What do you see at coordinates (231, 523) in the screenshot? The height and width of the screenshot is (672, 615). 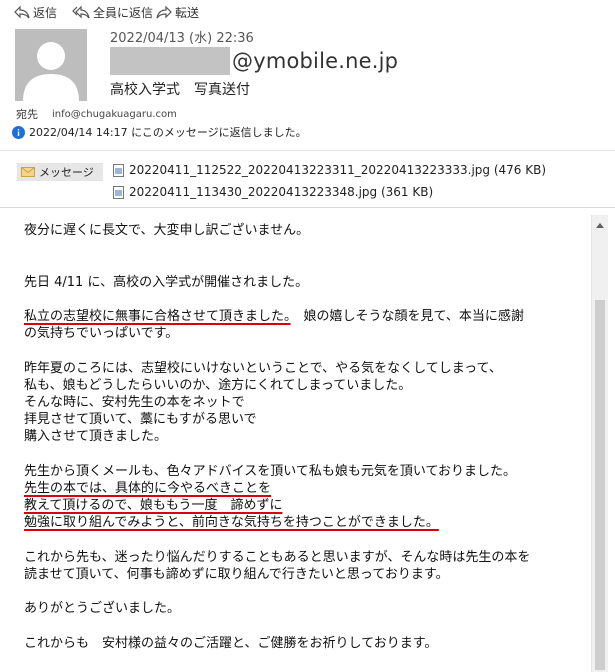 I see `highlighted-text: 勉強に取り組んでみようと、前向きな気持ちを持つことができました。` at bounding box center [231, 523].